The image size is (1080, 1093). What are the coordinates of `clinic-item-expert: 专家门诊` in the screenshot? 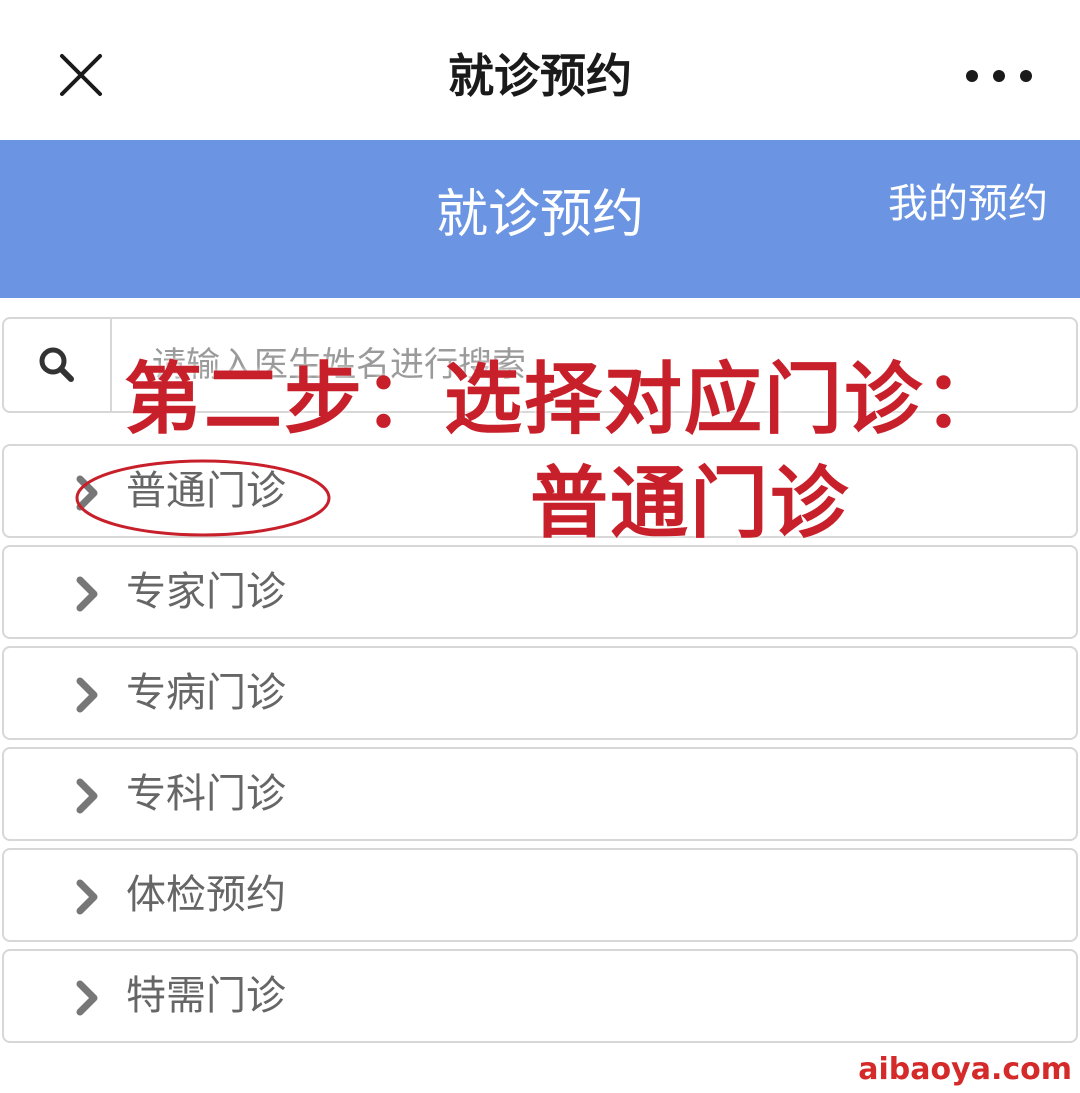 It's located at (540, 592).